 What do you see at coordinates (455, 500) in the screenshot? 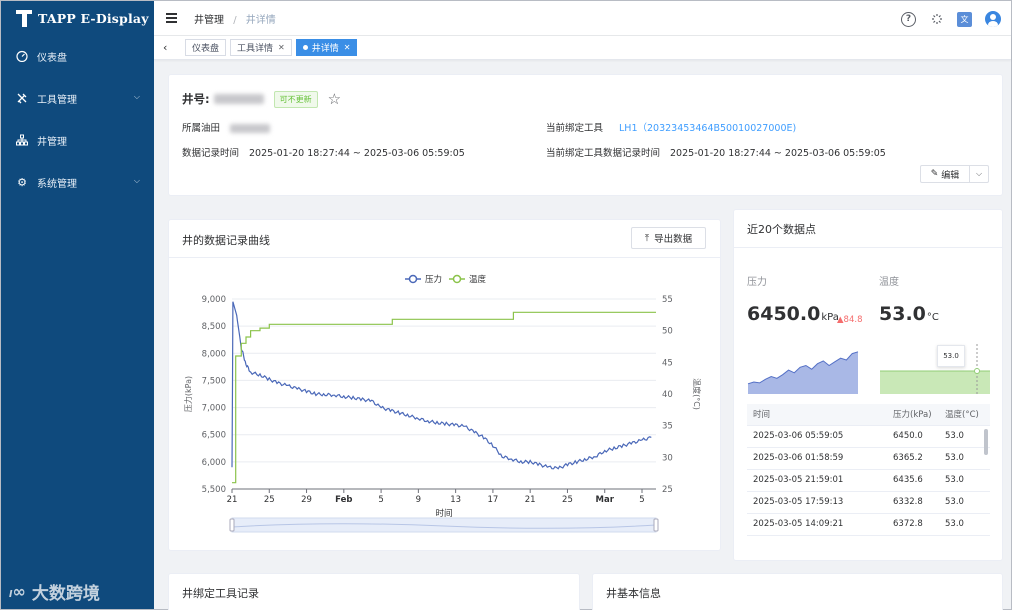
I see `x-tick-label: 13` at bounding box center [455, 500].